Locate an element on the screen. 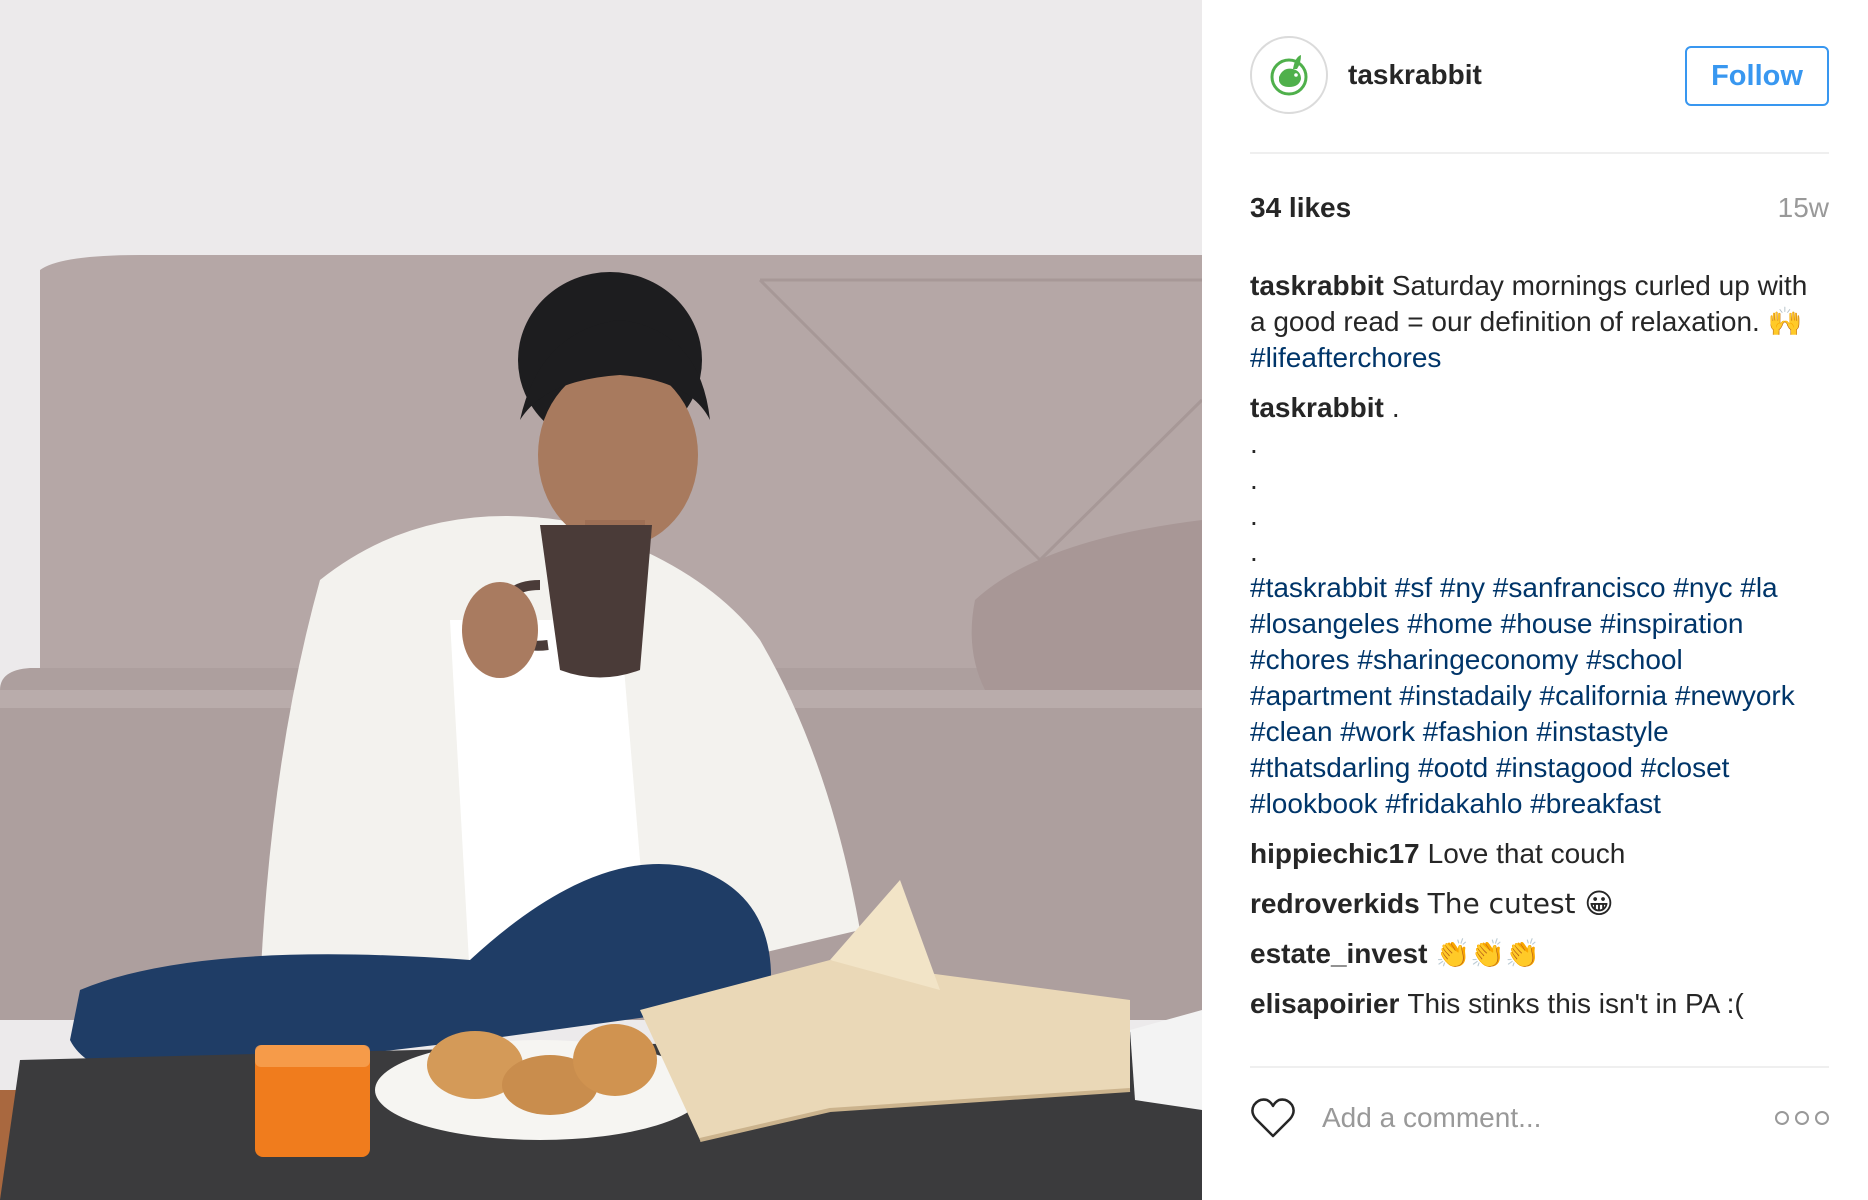 The height and width of the screenshot is (1200, 1868). comment-text: The cutest 😀 is located at coordinates (1520, 903).